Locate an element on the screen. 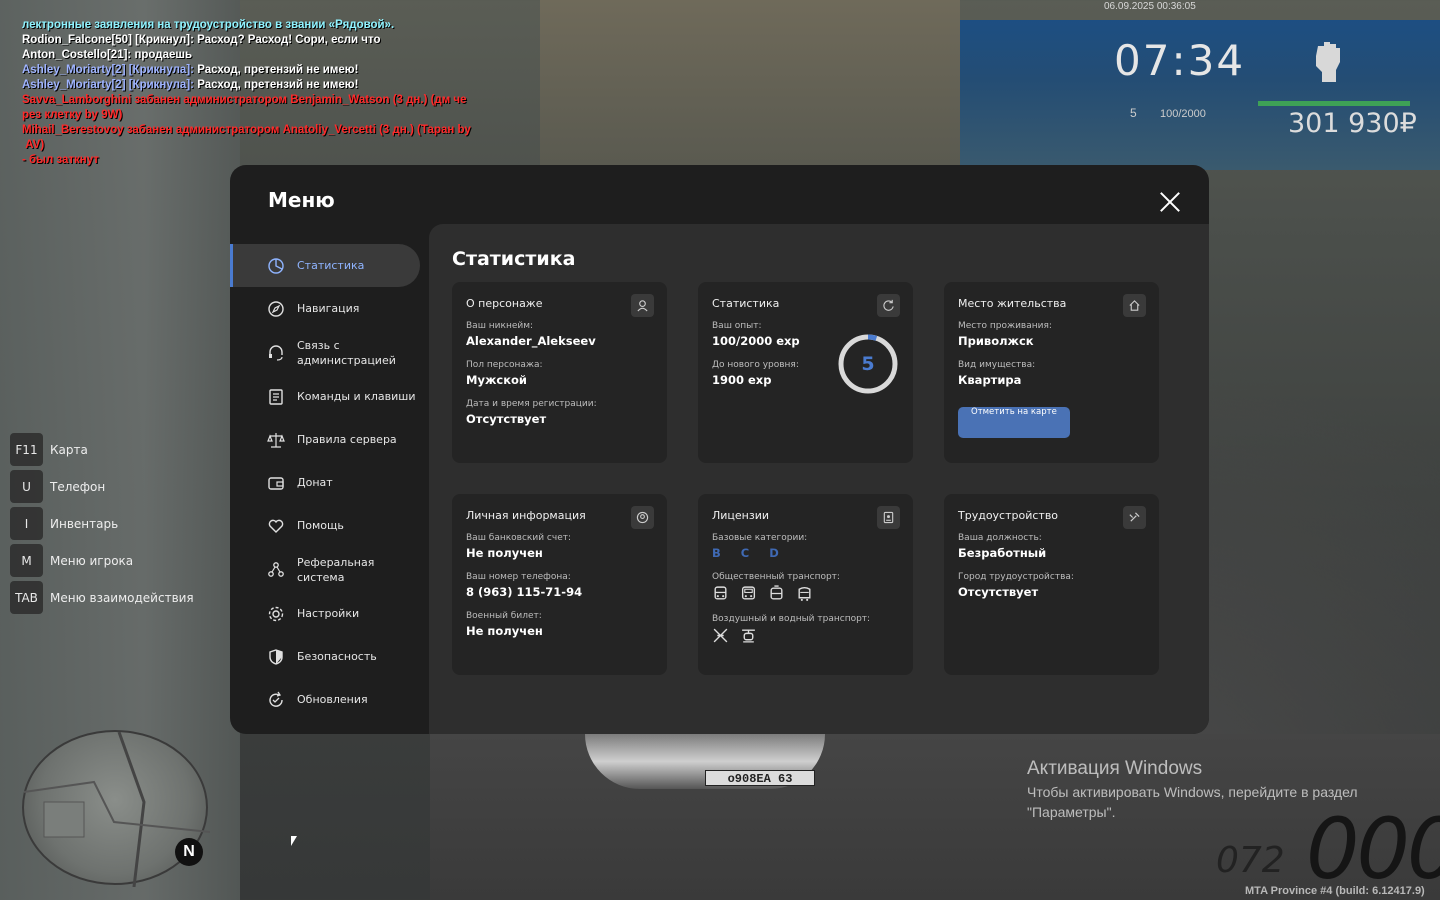 This screenshot has height=900, width=1440. keybind-interaction-menu: TAB Меню взаимодействия is located at coordinates (102, 597).